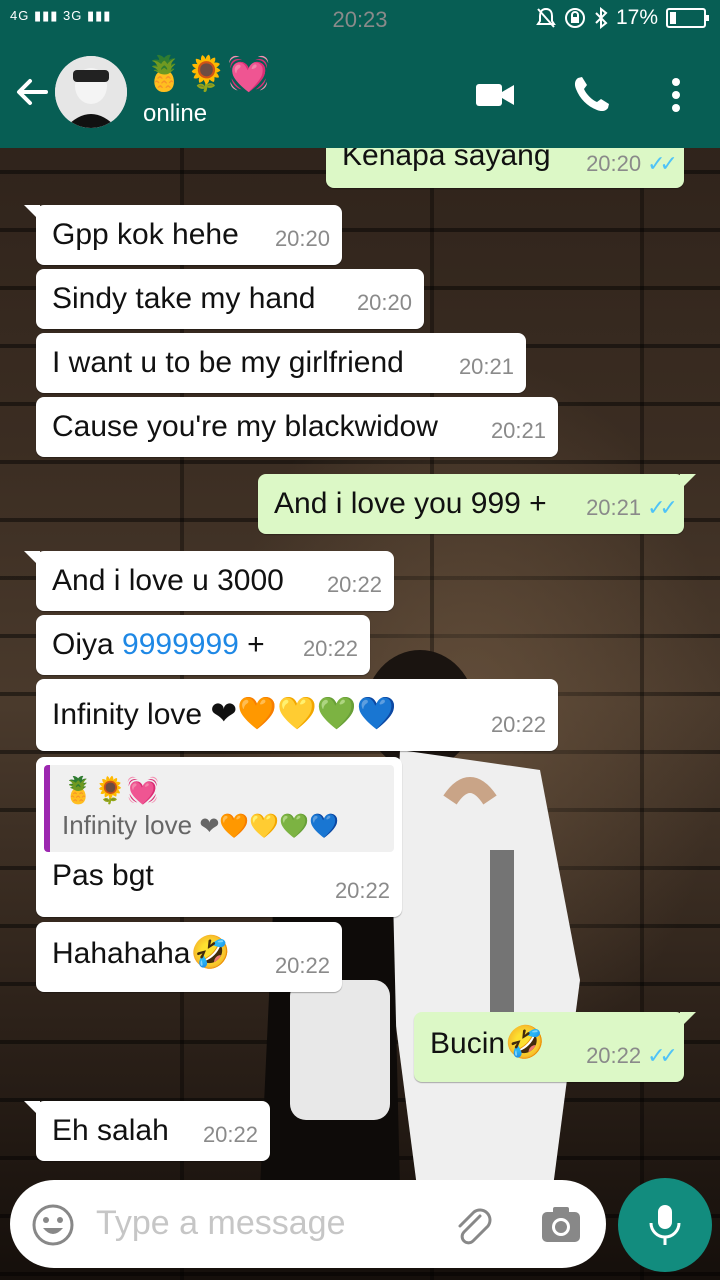  I want to click on message-incoming: And i love u 3000 20:22, so click(209, 581).